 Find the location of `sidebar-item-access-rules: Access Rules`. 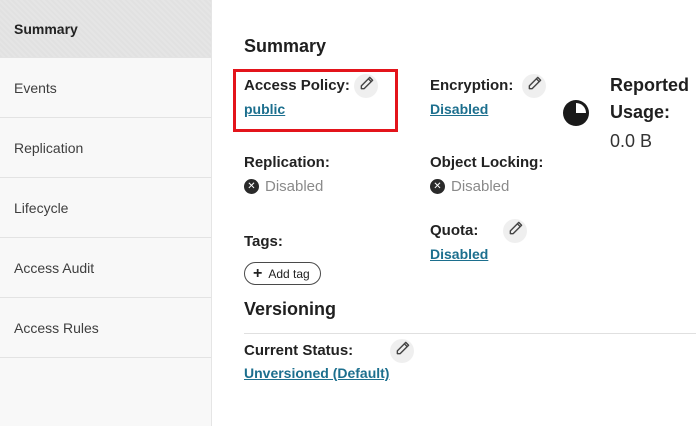

sidebar-item-access-rules: Access Rules is located at coordinates (105, 328).